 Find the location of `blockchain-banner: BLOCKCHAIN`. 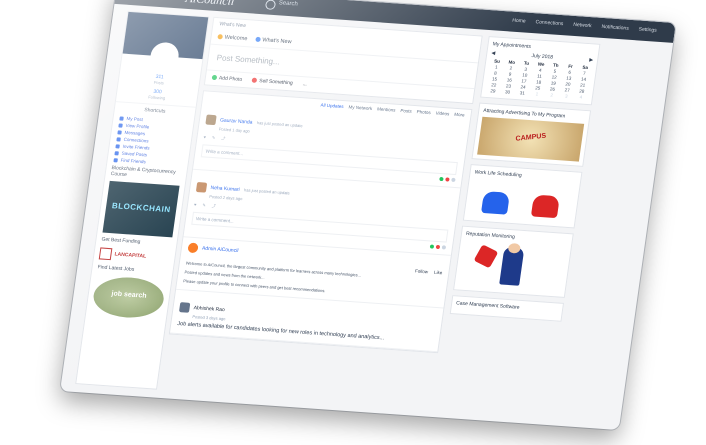

blockchain-banner: BLOCKCHAIN is located at coordinates (141, 209).